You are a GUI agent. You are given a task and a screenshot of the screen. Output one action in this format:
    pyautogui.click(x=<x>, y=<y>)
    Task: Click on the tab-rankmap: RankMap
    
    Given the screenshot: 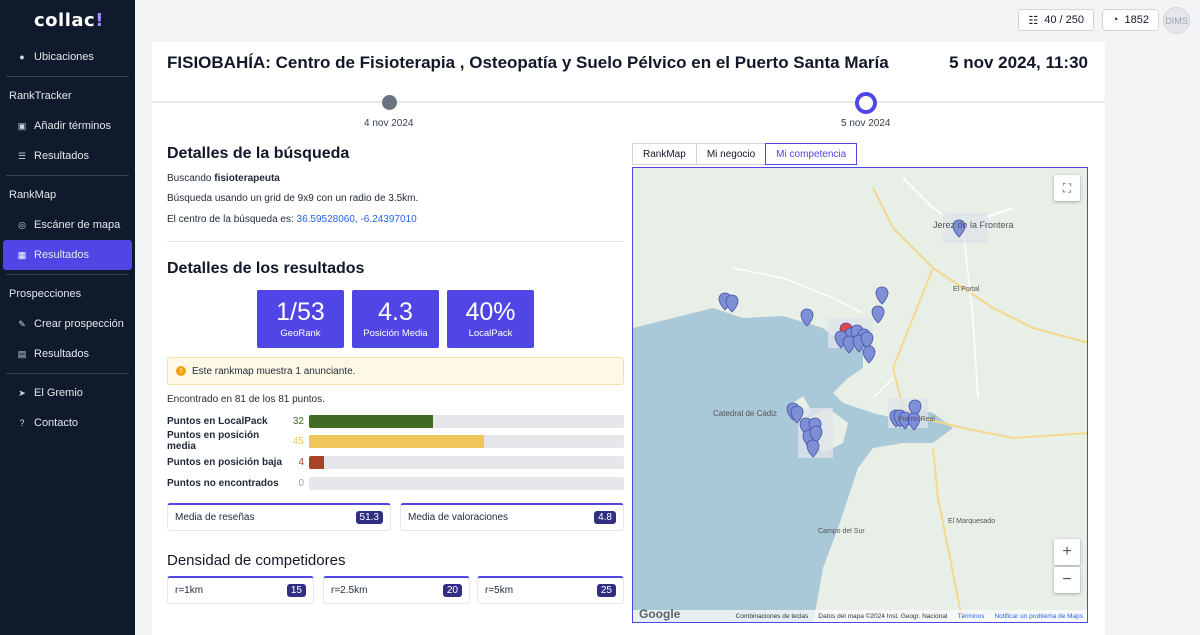 What is the action you would take?
    pyautogui.click(x=664, y=154)
    